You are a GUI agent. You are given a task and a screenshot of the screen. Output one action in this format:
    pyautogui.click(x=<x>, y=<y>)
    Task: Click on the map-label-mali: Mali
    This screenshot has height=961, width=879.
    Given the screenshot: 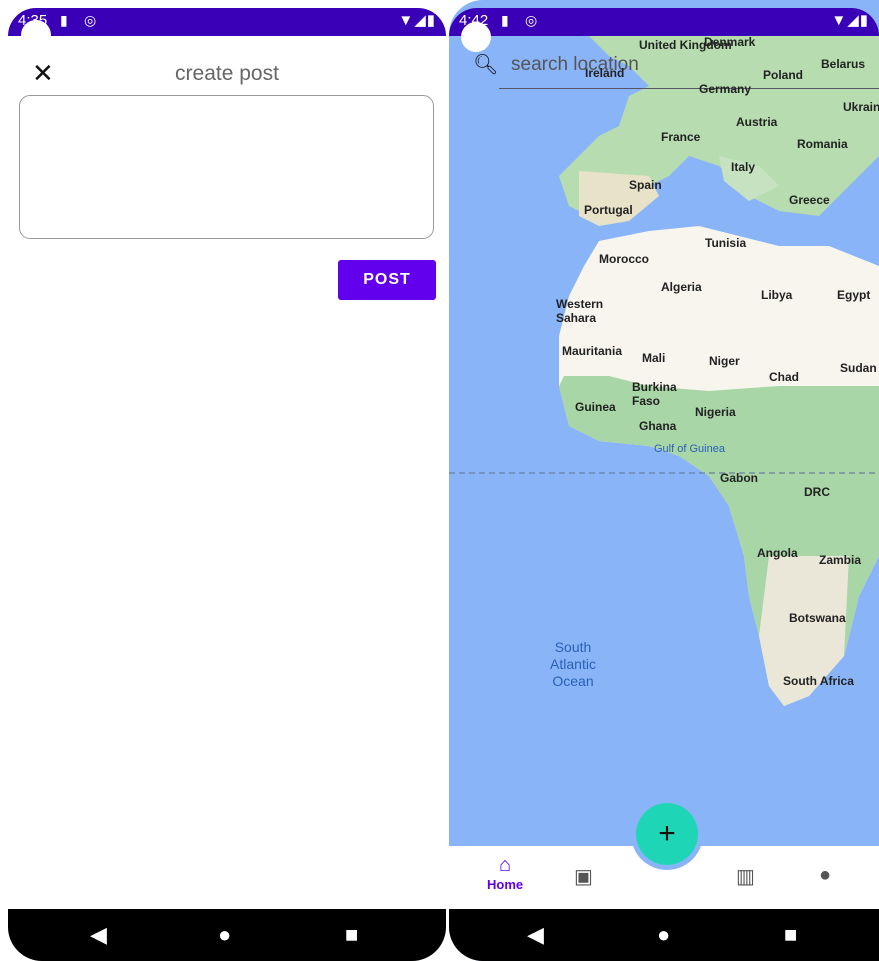 What is the action you would take?
    pyautogui.click(x=654, y=358)
    